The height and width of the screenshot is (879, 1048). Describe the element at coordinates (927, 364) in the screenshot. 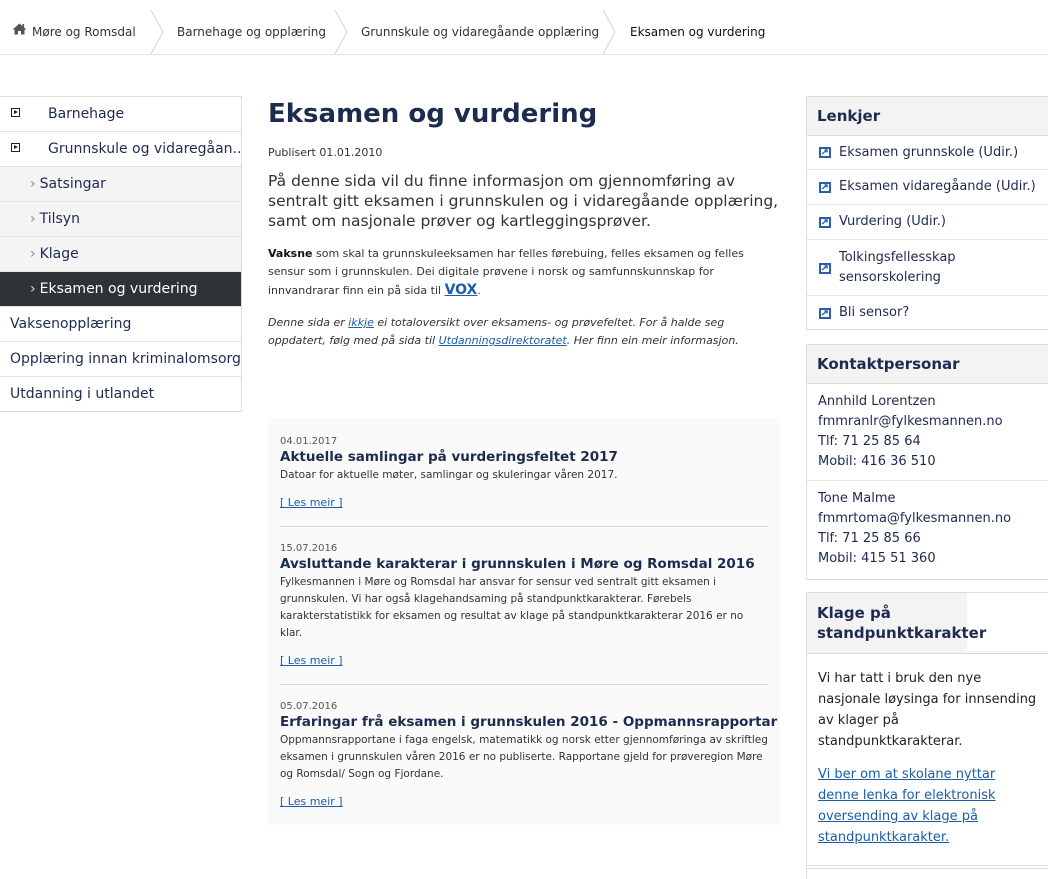

I see `contacts-box-title: Kontaktpersonar` at that location.